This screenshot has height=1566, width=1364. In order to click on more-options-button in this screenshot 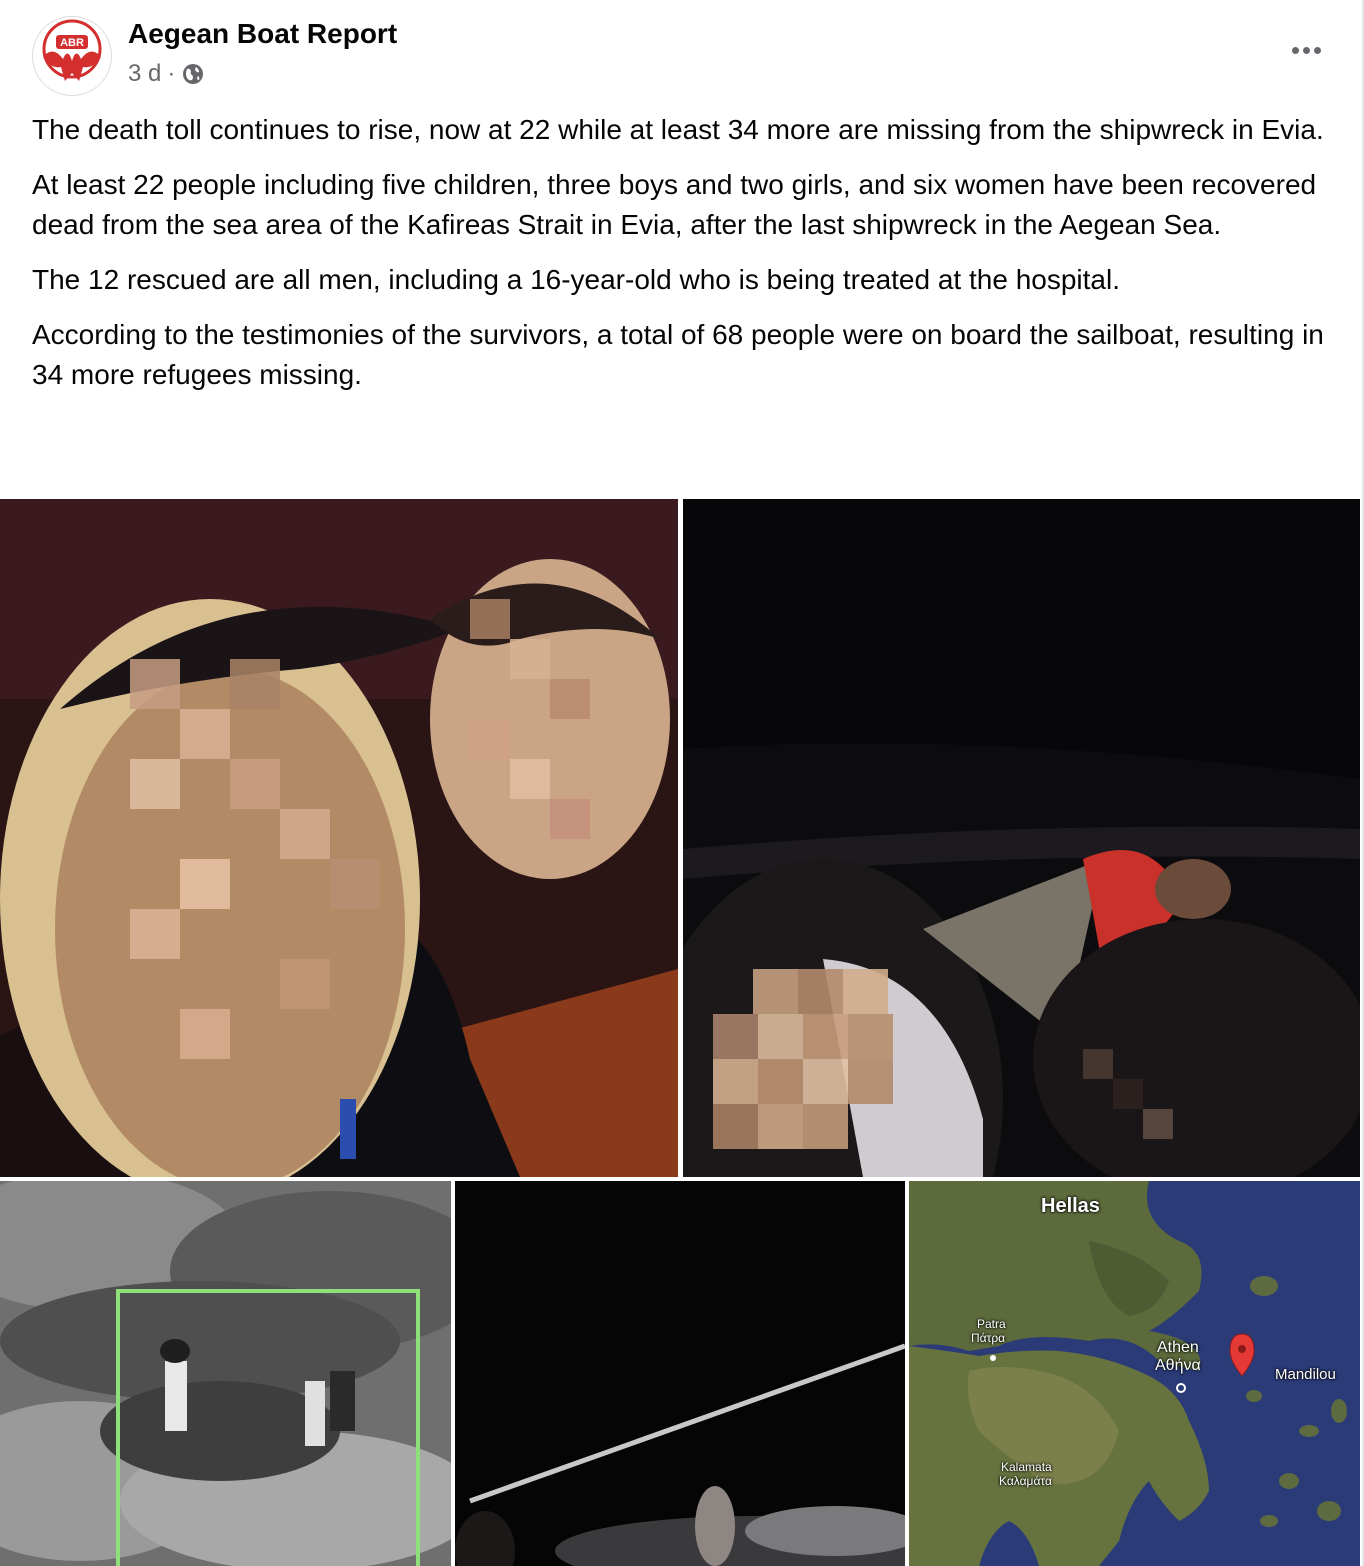, I will do `click(1306, 50)`.